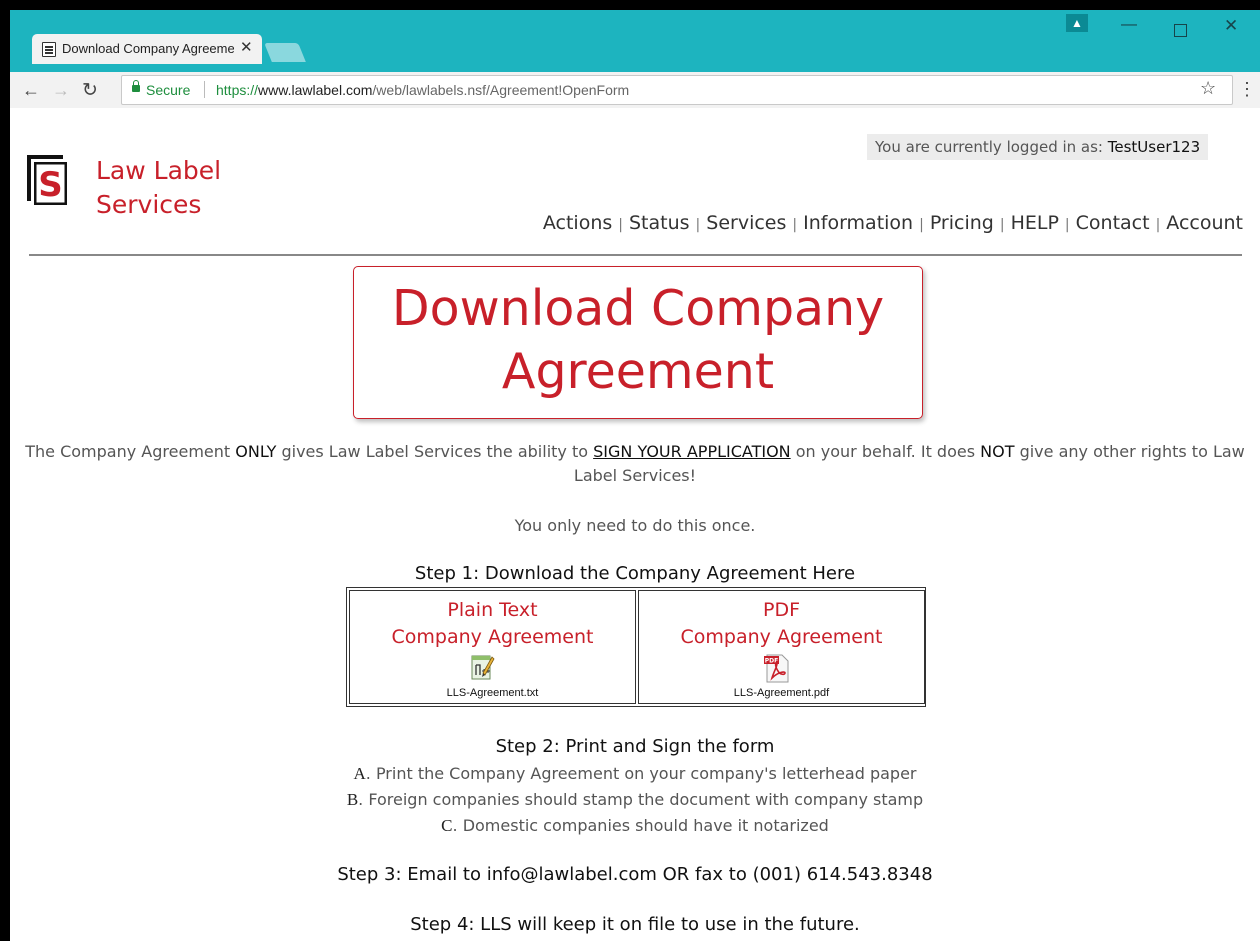 This screenshot has width=1260, height=941. Describe the element at coordinates (885, 451) in the screenshot. I see `intro-text-3: on your behalf. It does` at that location.